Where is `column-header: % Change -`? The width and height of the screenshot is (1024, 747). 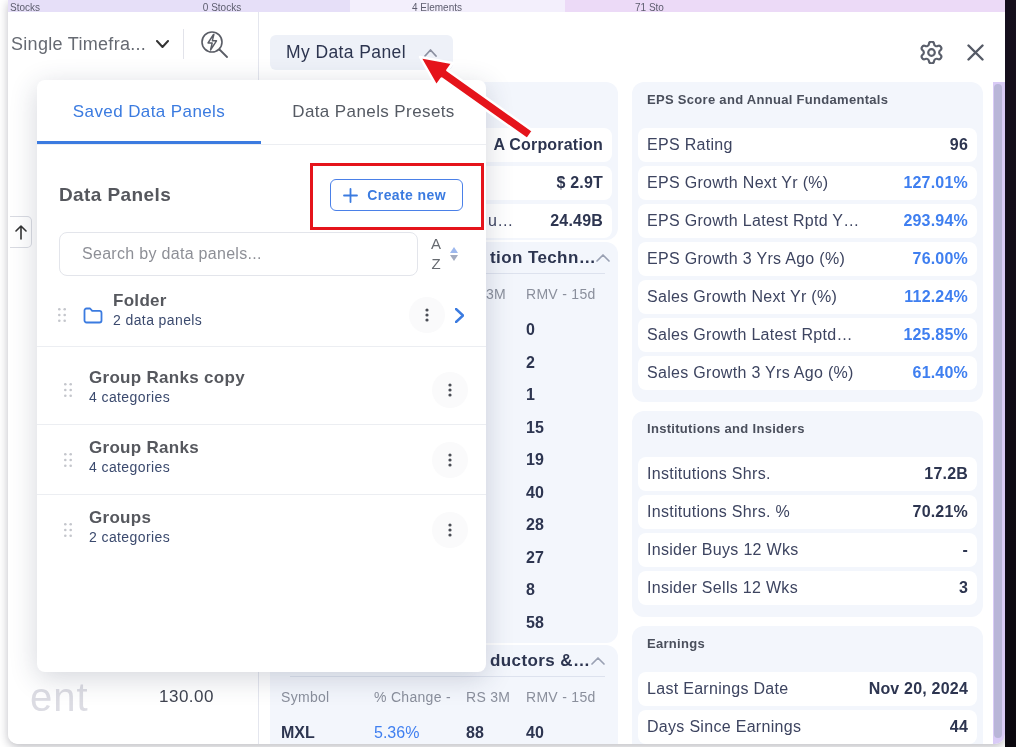
column-header: % Change - is located at coordinates (412, 697).